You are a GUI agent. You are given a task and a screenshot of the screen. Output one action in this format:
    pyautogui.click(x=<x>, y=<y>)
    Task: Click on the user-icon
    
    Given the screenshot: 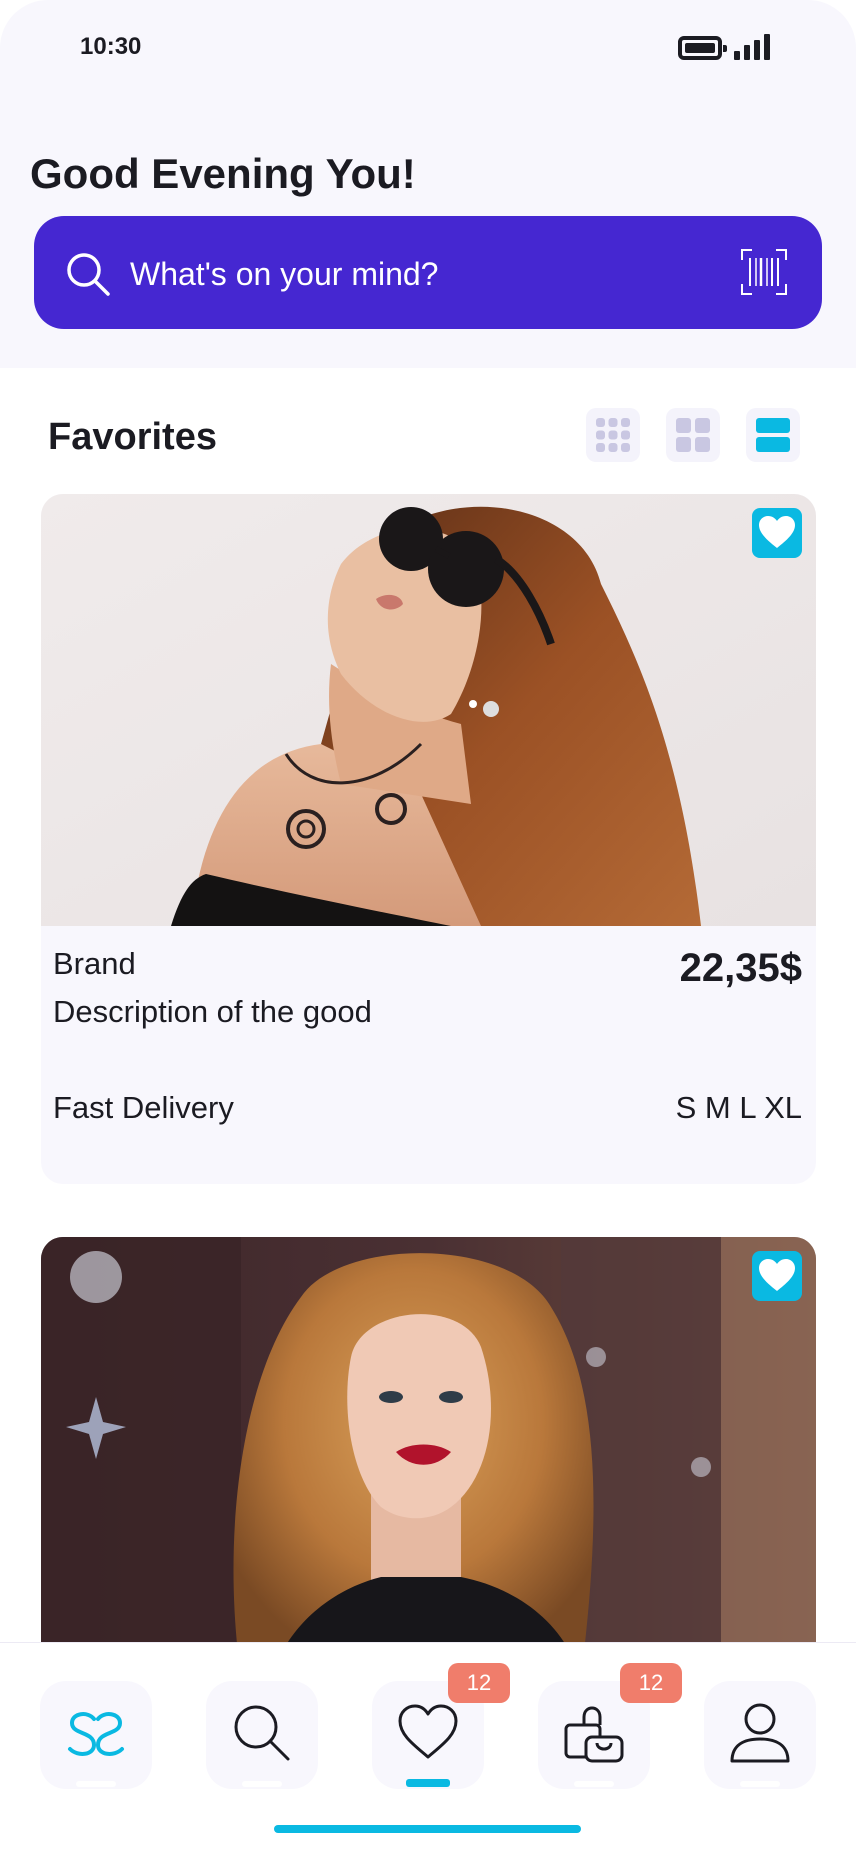 What is the action you would take?
    pyautogui.click(x=760, y=1733)
    